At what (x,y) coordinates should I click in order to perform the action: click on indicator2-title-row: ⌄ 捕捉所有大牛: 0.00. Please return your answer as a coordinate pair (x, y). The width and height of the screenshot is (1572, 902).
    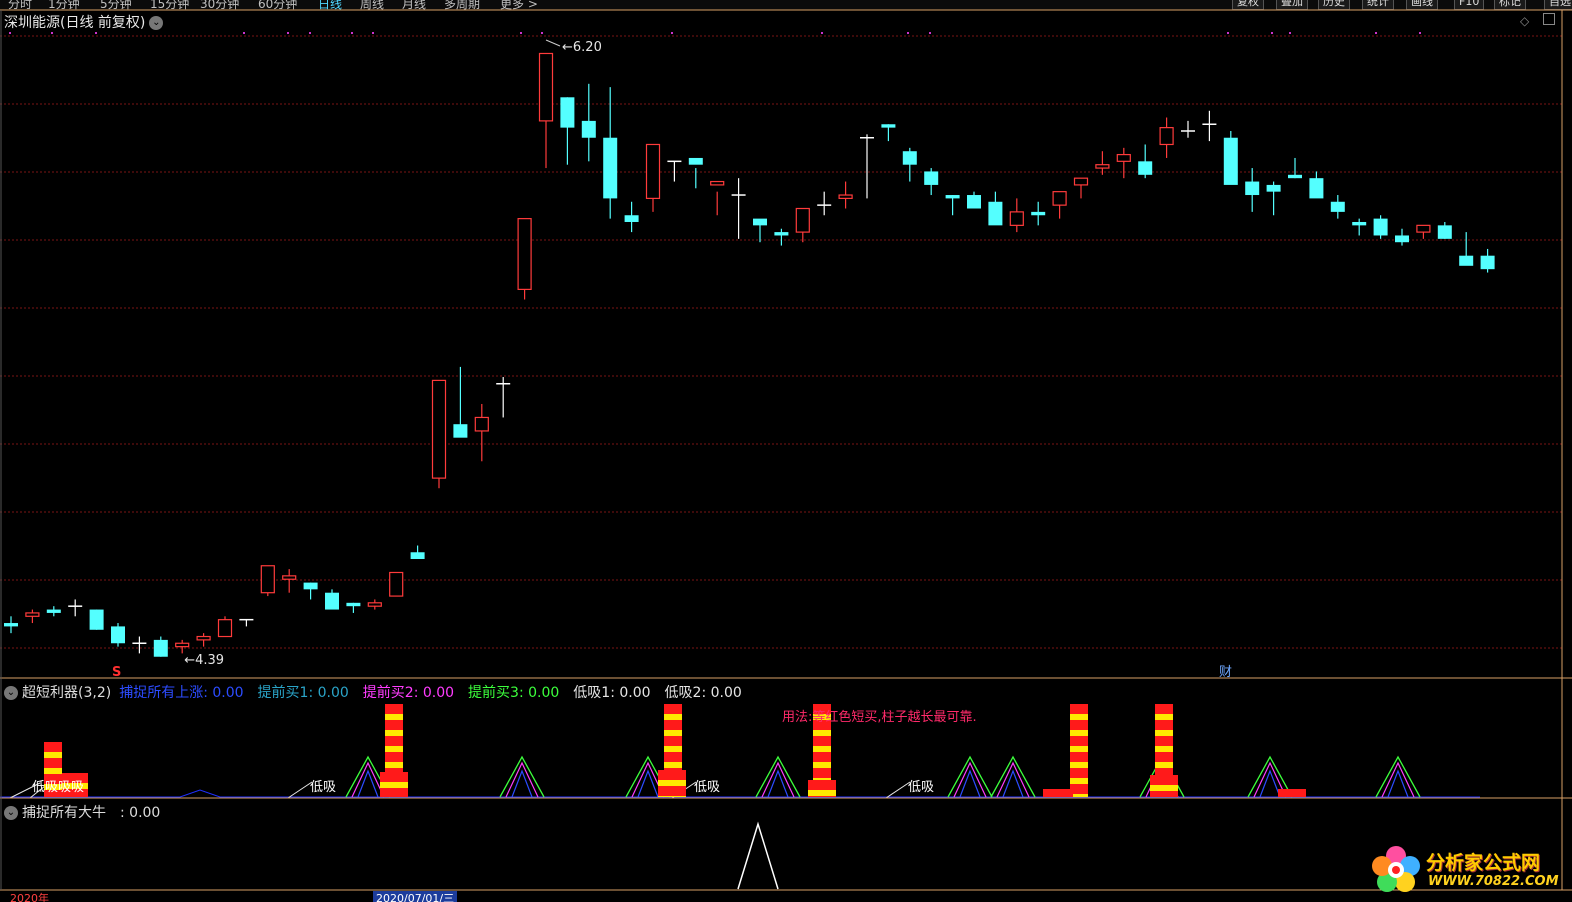
    Looking at the image, I should click on (89, 812).